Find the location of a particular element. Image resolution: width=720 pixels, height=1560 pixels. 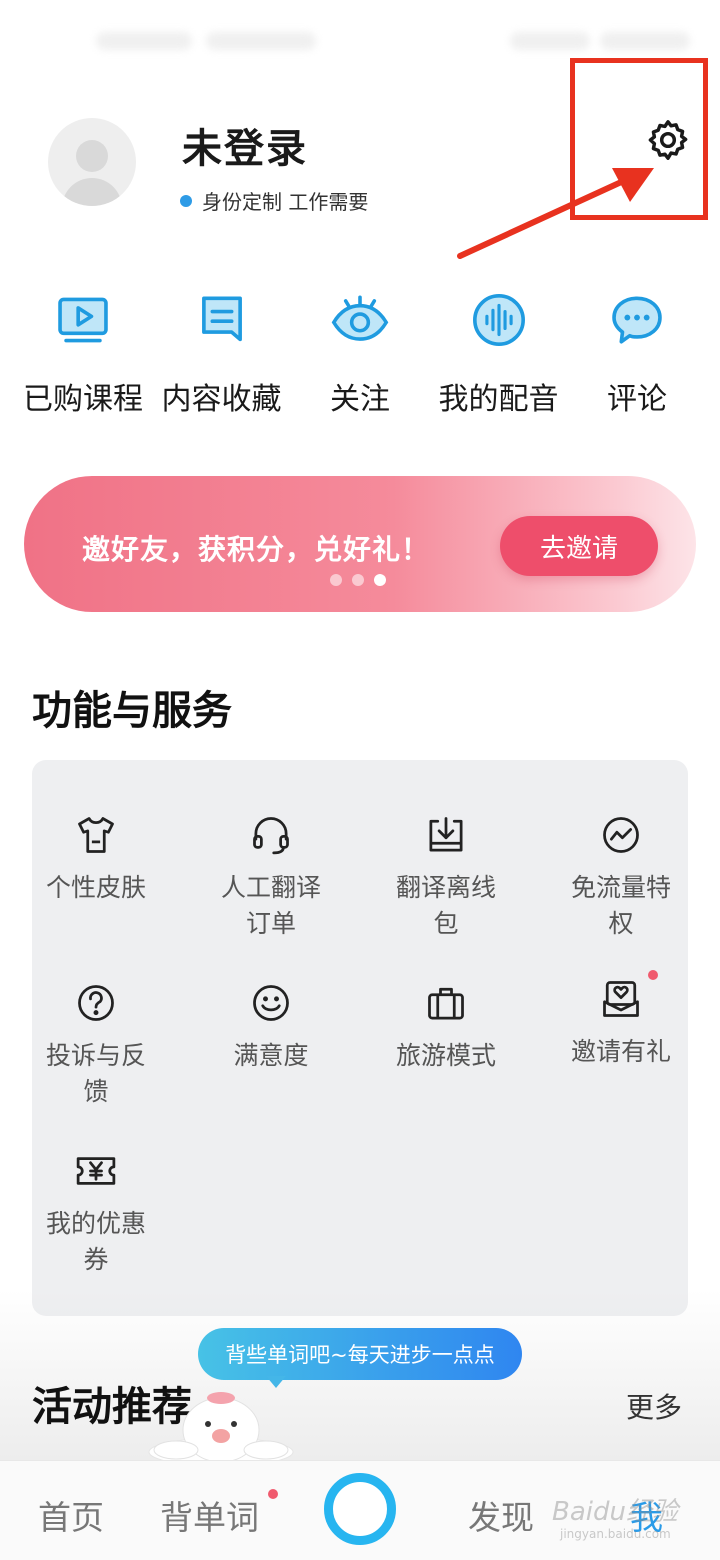

nav-discover: 发现 is located at coordinates (501, 1515).